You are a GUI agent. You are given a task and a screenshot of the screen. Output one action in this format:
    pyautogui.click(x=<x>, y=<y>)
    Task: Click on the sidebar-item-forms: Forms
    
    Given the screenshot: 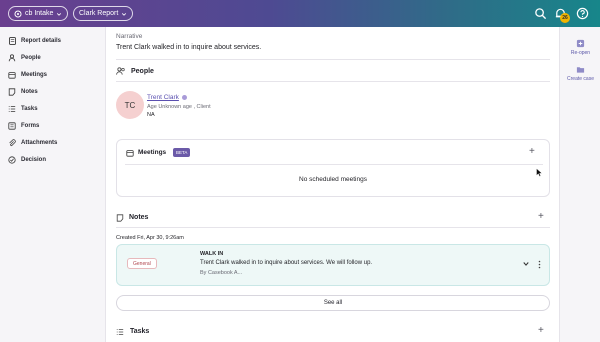 What is the action you would take?
    pyautogui.click(x=23, y=126)
    